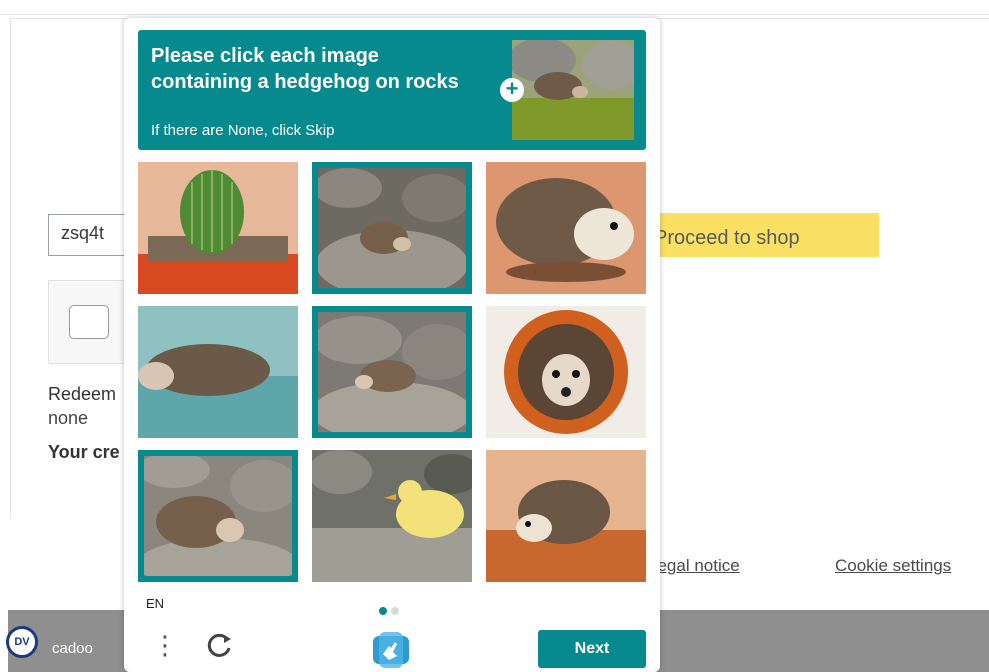 This screenshot has width=989, height=672. What do you see at coordinates (155, 603) in the screenshot?
I see `language-selector: EN` at bounding box center [155, 603].